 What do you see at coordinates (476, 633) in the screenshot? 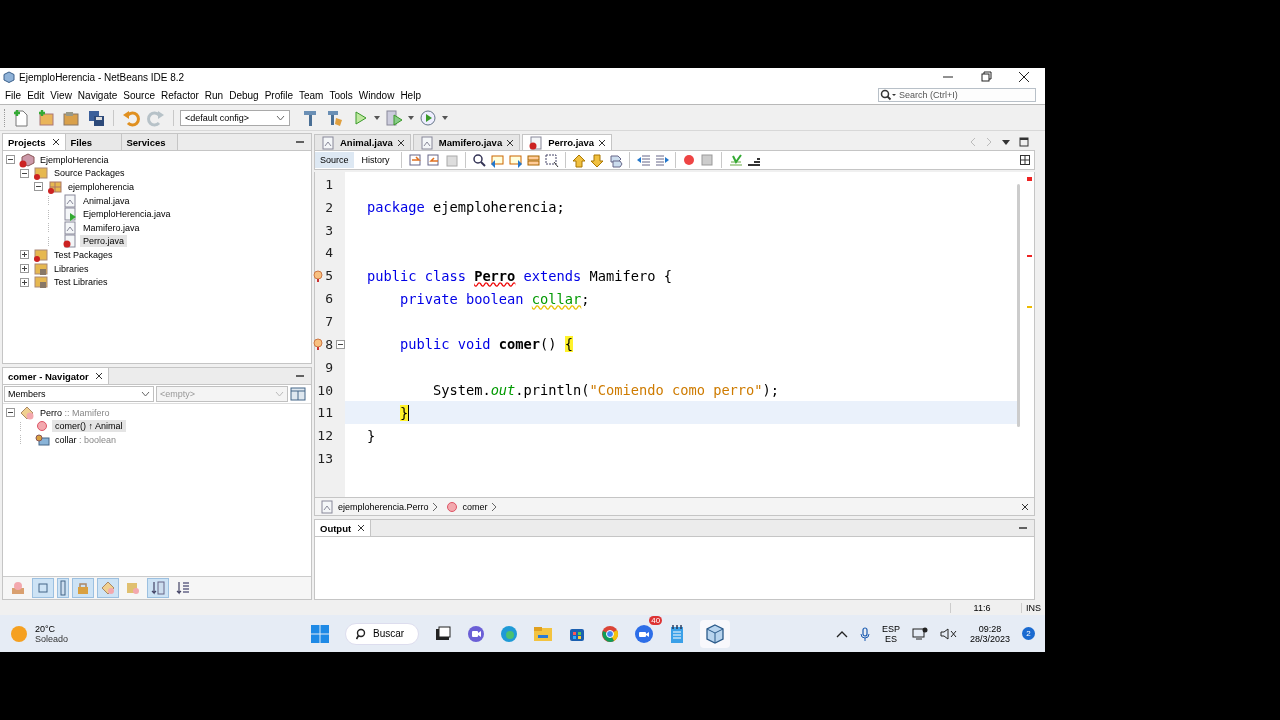
I see `chat-icon` at bounding box center [476, 633].